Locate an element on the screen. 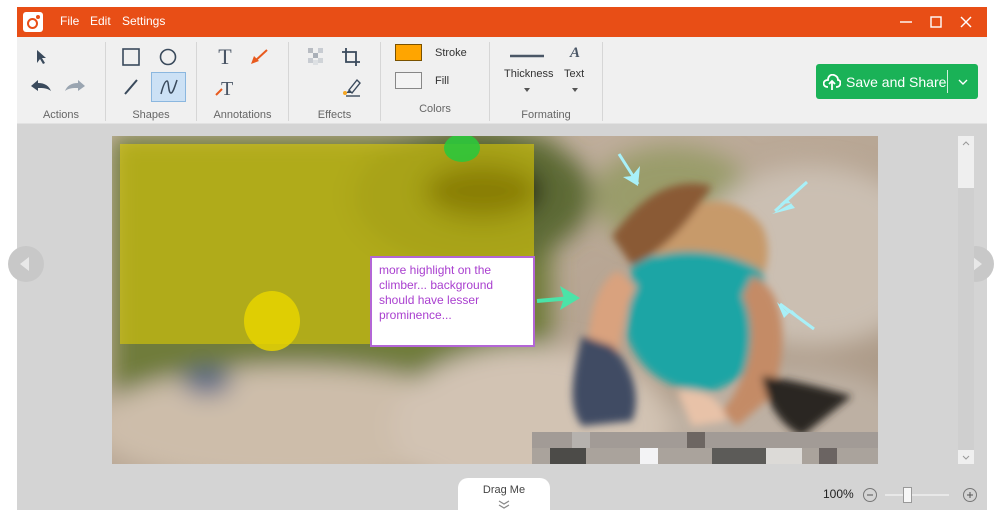  group-label-annotations: Annotations is located at coordinates (242, 115).